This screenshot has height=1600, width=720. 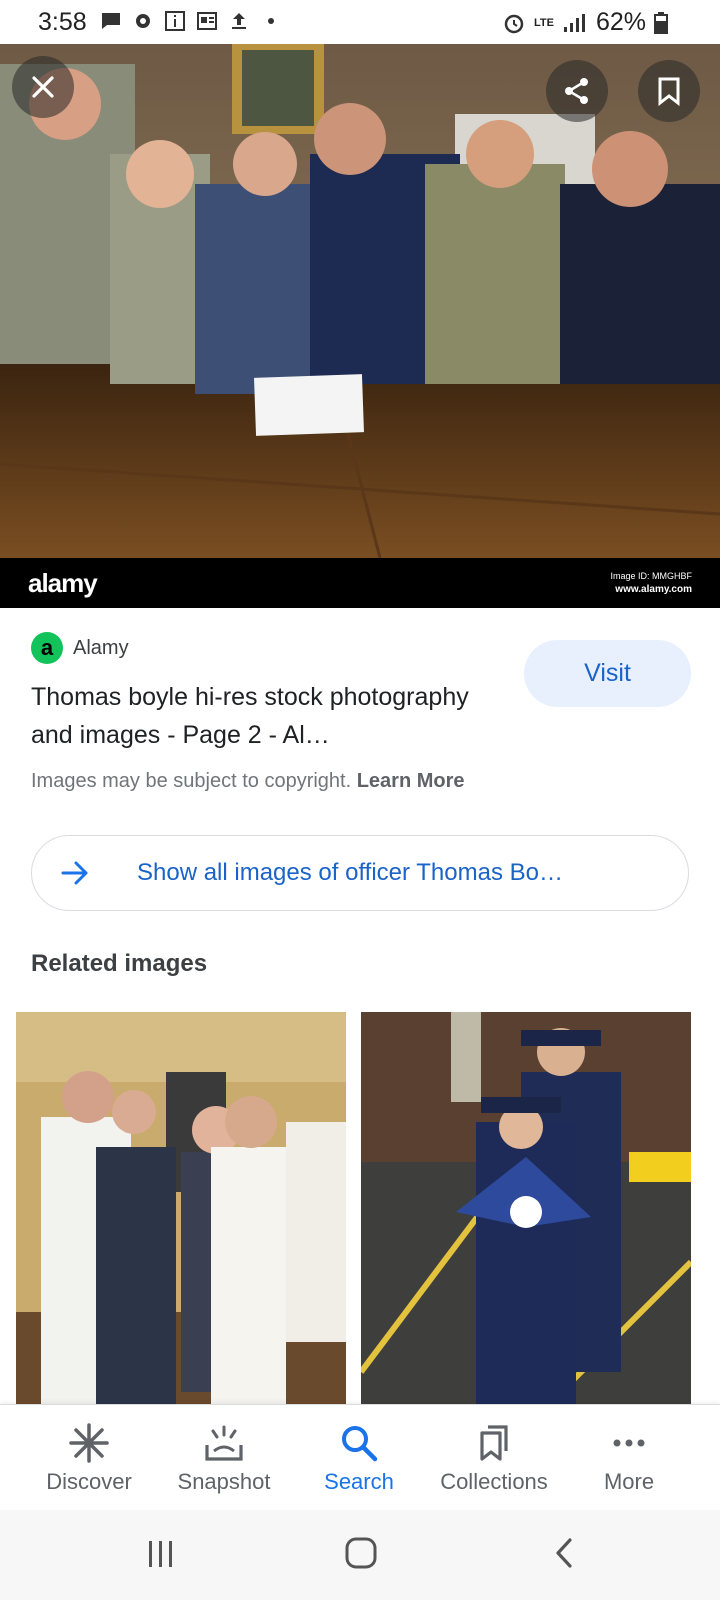 What do you see at coordinates (143, 21) in the screenshot?
I see `settings-icon` at bounding box center [143, 21].